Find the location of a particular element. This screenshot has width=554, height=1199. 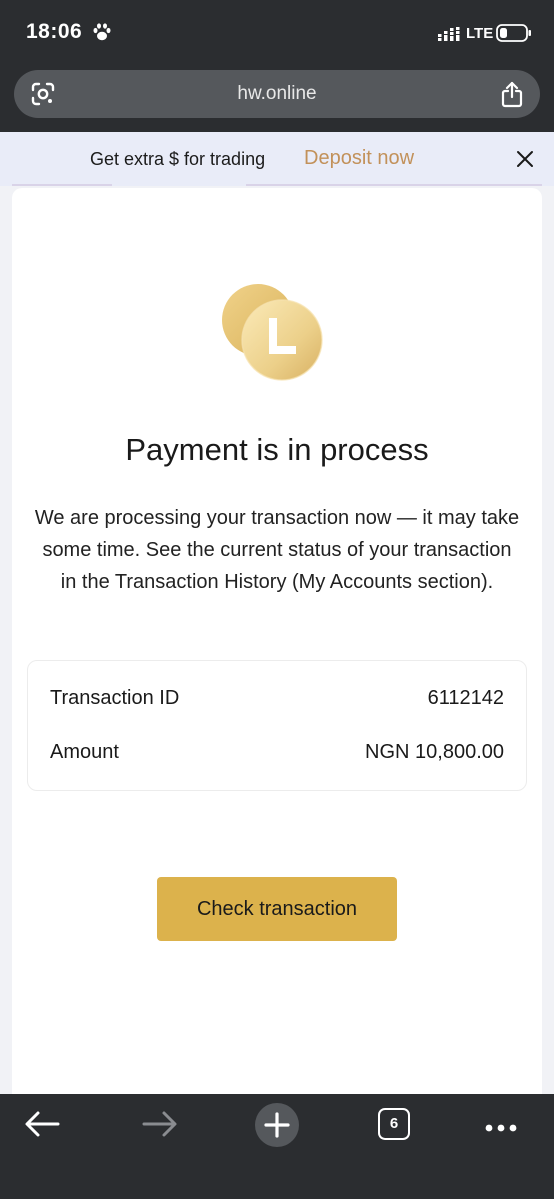

transaction-id-value: 6112142 is located at coordinates (465, 698).